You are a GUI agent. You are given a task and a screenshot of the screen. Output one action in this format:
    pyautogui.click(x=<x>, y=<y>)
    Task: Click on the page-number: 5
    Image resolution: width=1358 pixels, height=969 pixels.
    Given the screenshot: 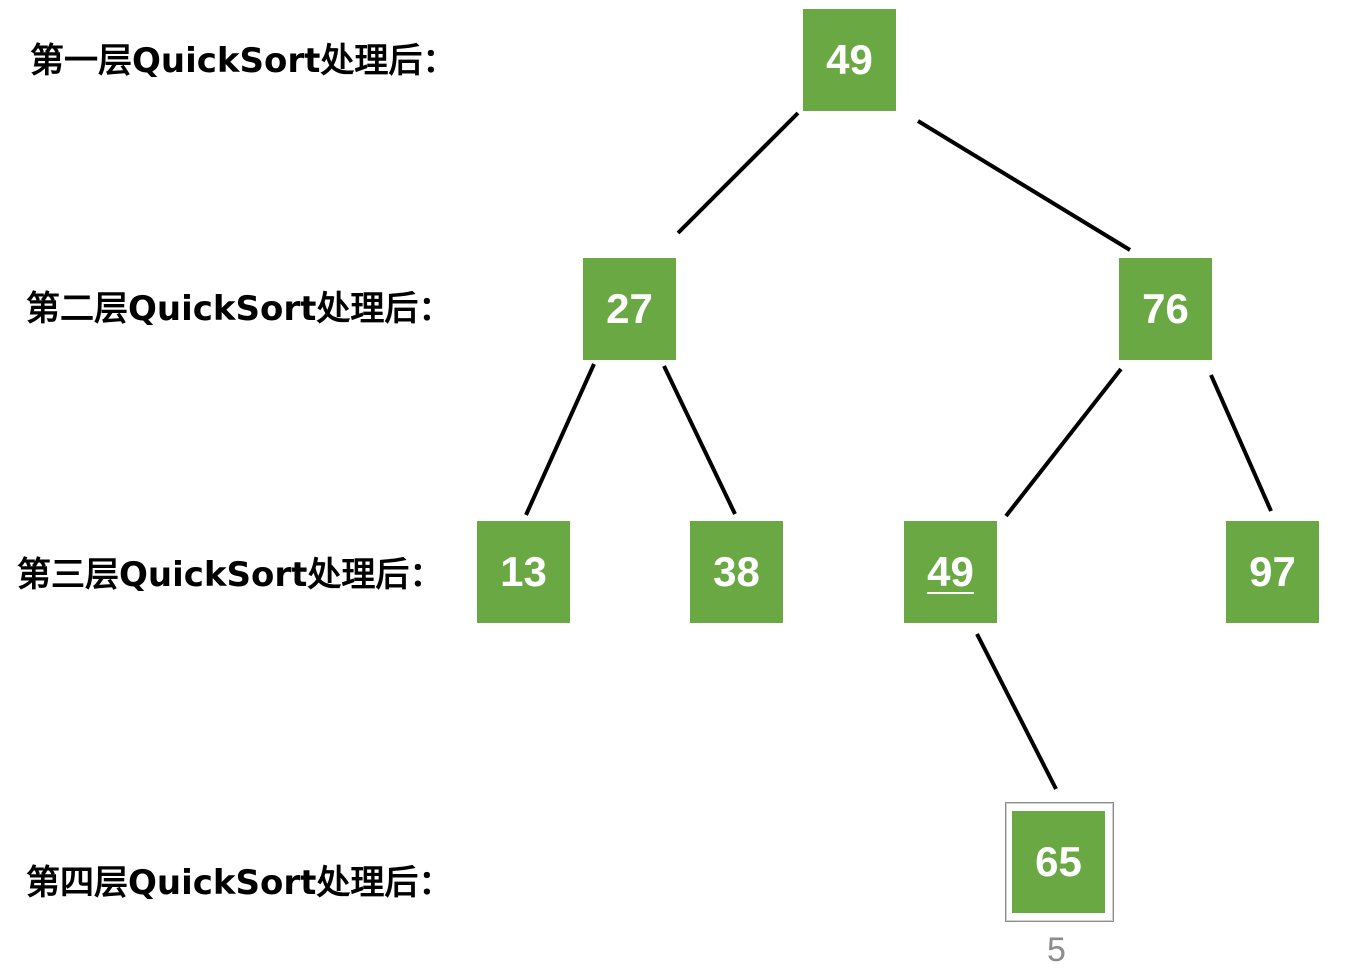 What is the action you would take?
    pyautogui.click(x=1056, y=950)
    